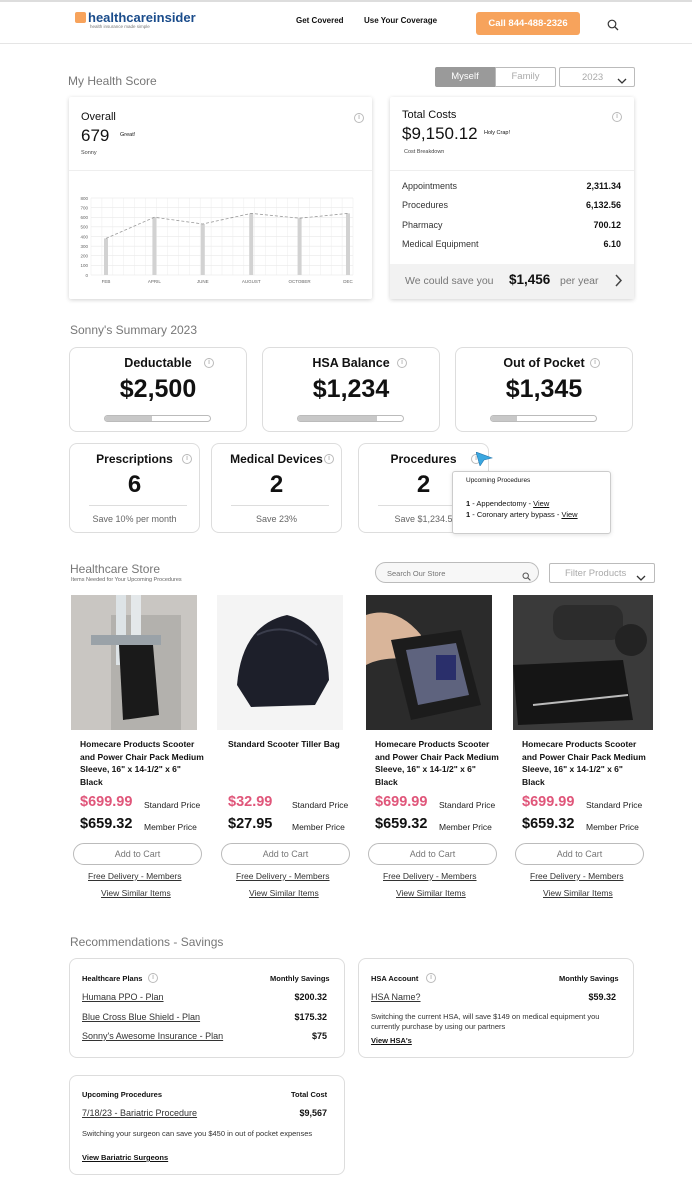 The width and height of the screenshot is (692, 1200). Describe the element at coordinates (123, 997) in the screenshot. I see `plan-link: Humana PPO - Plan` at that location.